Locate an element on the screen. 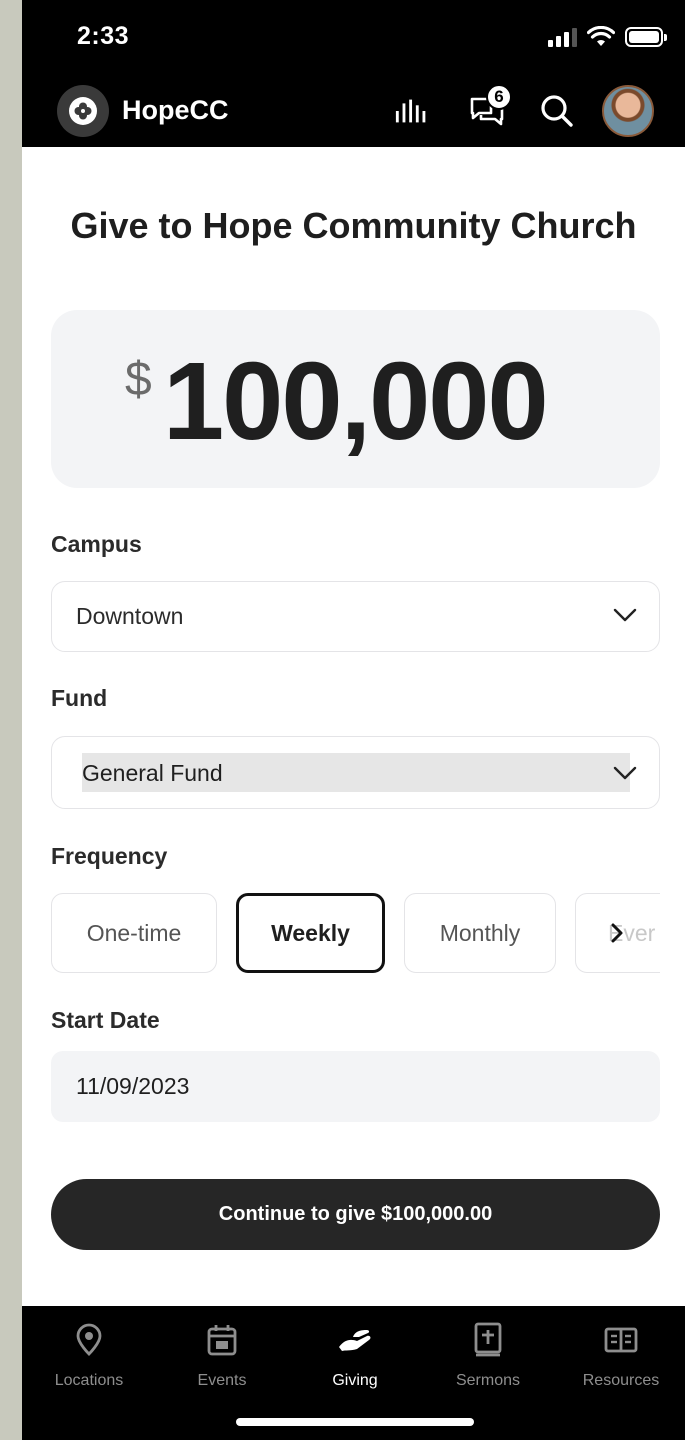  status-time: 2:33 is located at coordinates (103, 36).